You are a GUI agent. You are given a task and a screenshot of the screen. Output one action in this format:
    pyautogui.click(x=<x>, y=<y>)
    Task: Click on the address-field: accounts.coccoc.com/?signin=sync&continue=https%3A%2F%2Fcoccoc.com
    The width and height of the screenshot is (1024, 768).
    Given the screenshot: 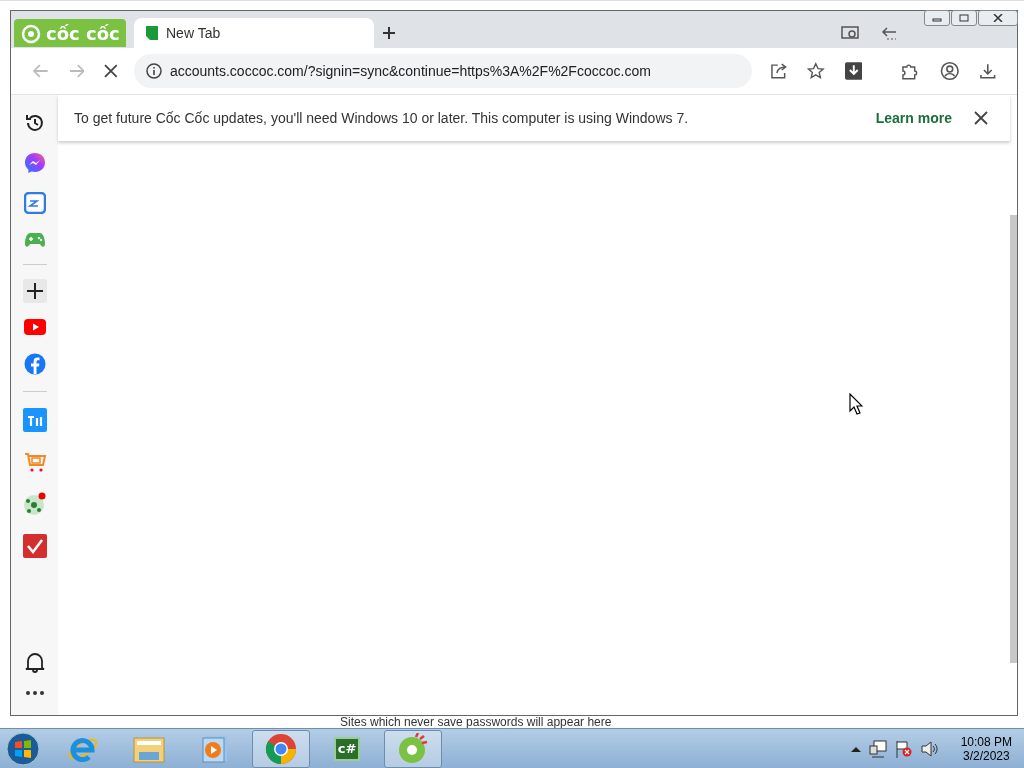 What is the action you would take?
    pyautogui.click(x=442, y=71)
    